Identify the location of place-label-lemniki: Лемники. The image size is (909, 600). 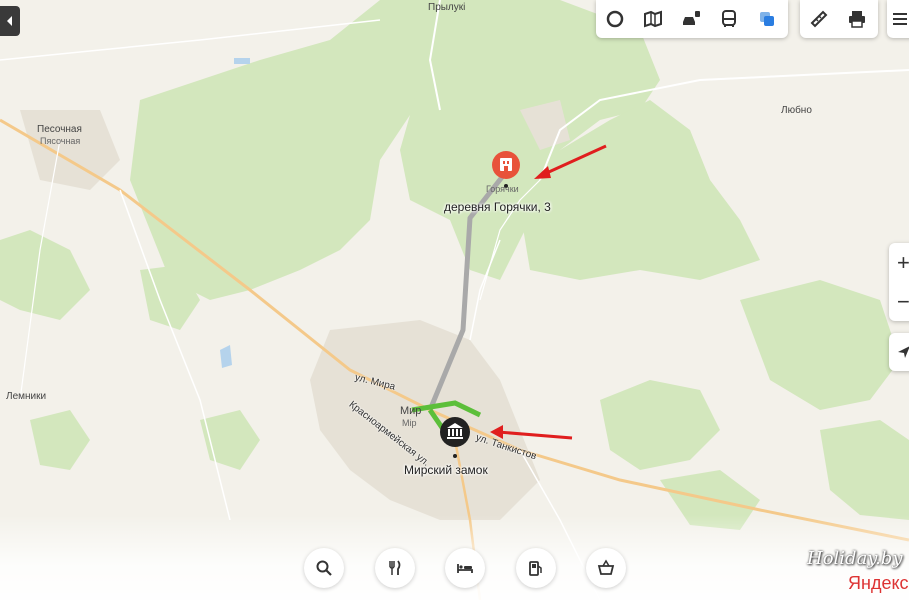
(26, 396).